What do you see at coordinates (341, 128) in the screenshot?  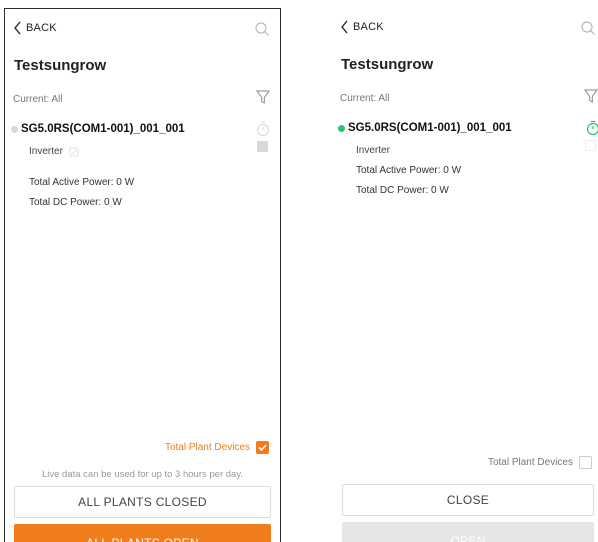 I see `status-dot-online` at bounding box center [341, 128].